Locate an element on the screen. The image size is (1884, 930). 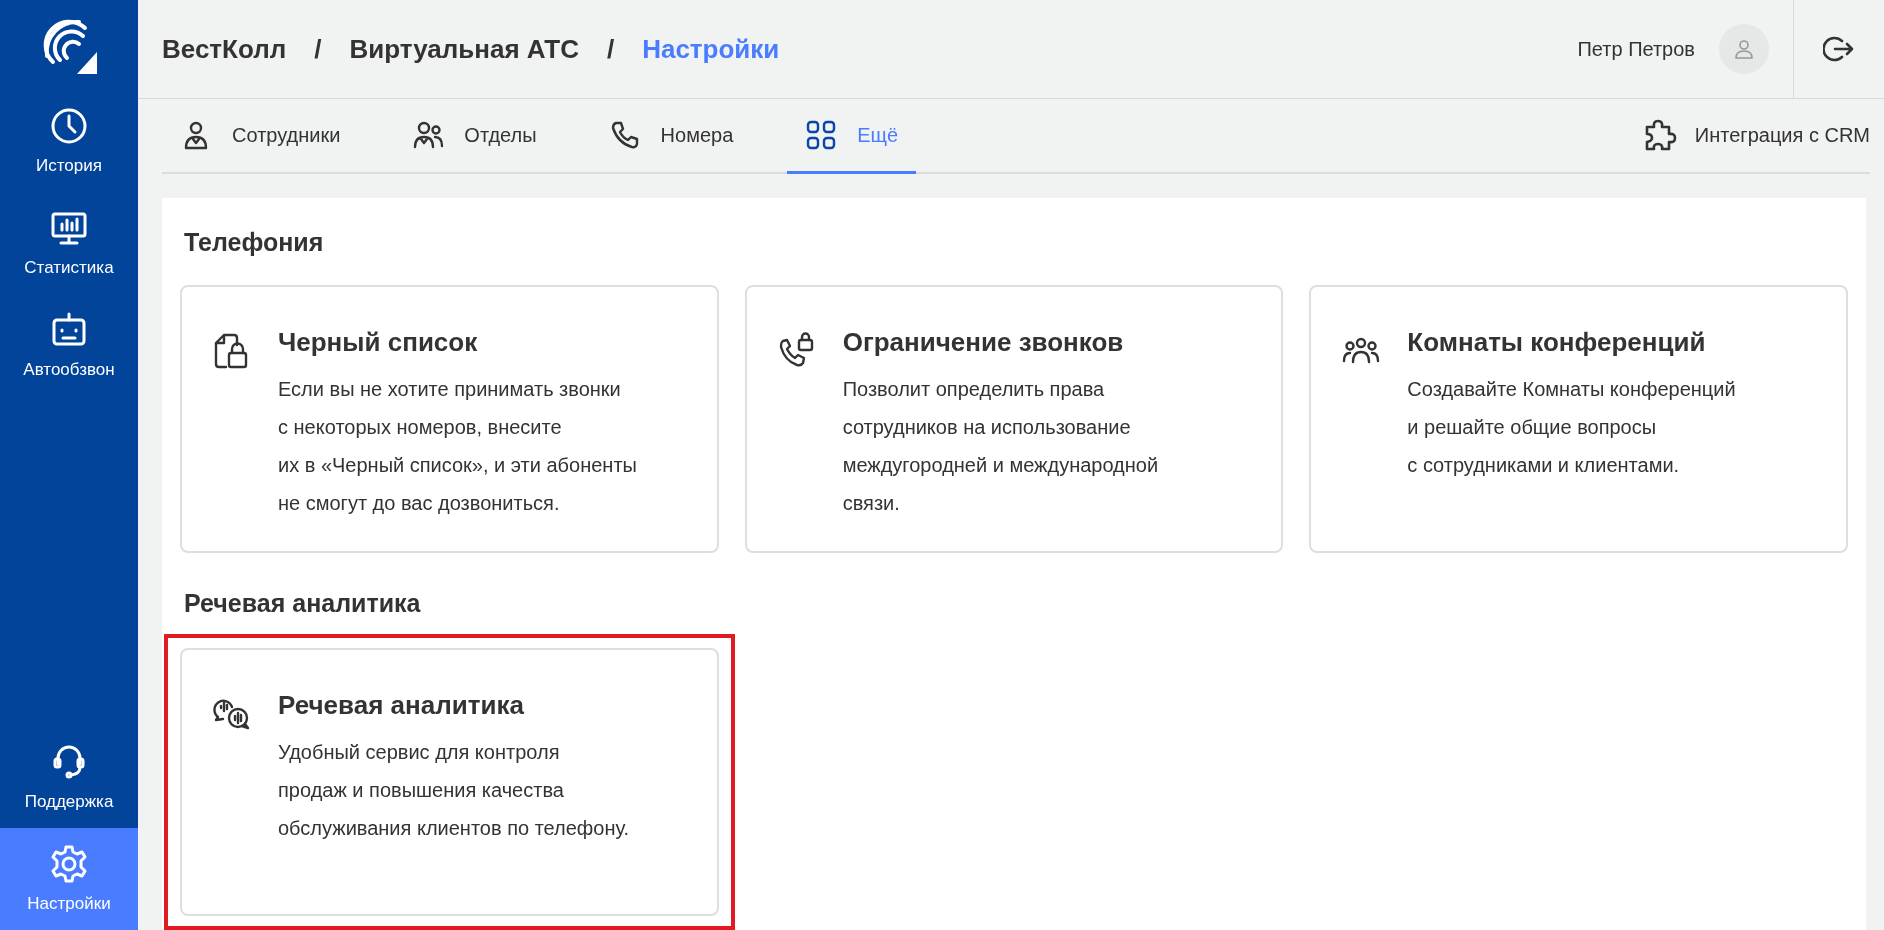
card-description: Если вы не хотите принимать звонки с некоторых номеров, внесите их в «Черный список», и эти абоненты не смогут до вас дозвониться. is located at coordinates (457, 446).